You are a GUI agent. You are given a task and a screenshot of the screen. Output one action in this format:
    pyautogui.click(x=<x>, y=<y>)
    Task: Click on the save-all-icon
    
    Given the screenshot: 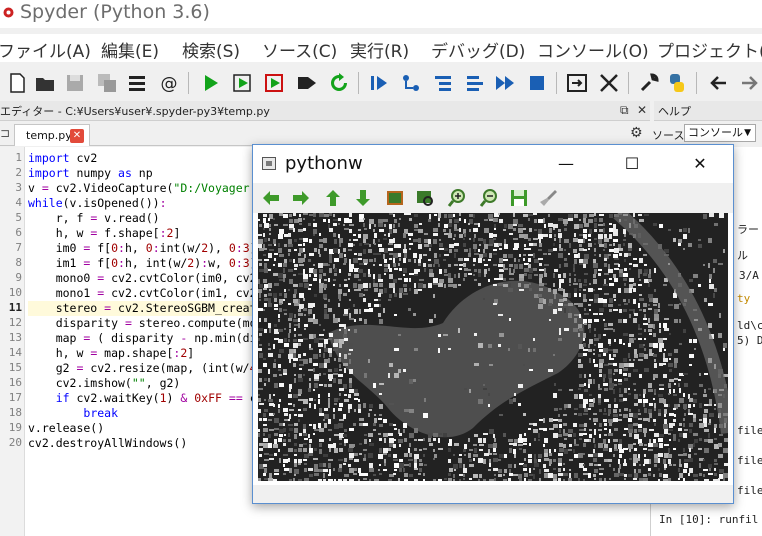 What is the action you would take?
    pyautogui.click(x=107, y=83)
    